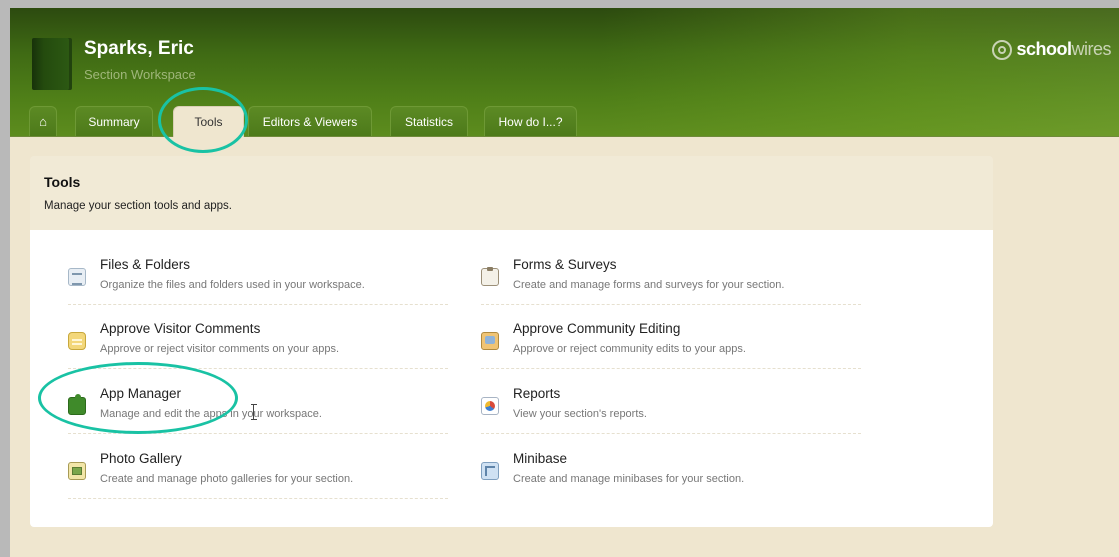 The image size is (1119, 557). What do you see at coordinates (62, 182) in the screenshot?
I see `section-title: Tools` at bounding box center [62, 182].